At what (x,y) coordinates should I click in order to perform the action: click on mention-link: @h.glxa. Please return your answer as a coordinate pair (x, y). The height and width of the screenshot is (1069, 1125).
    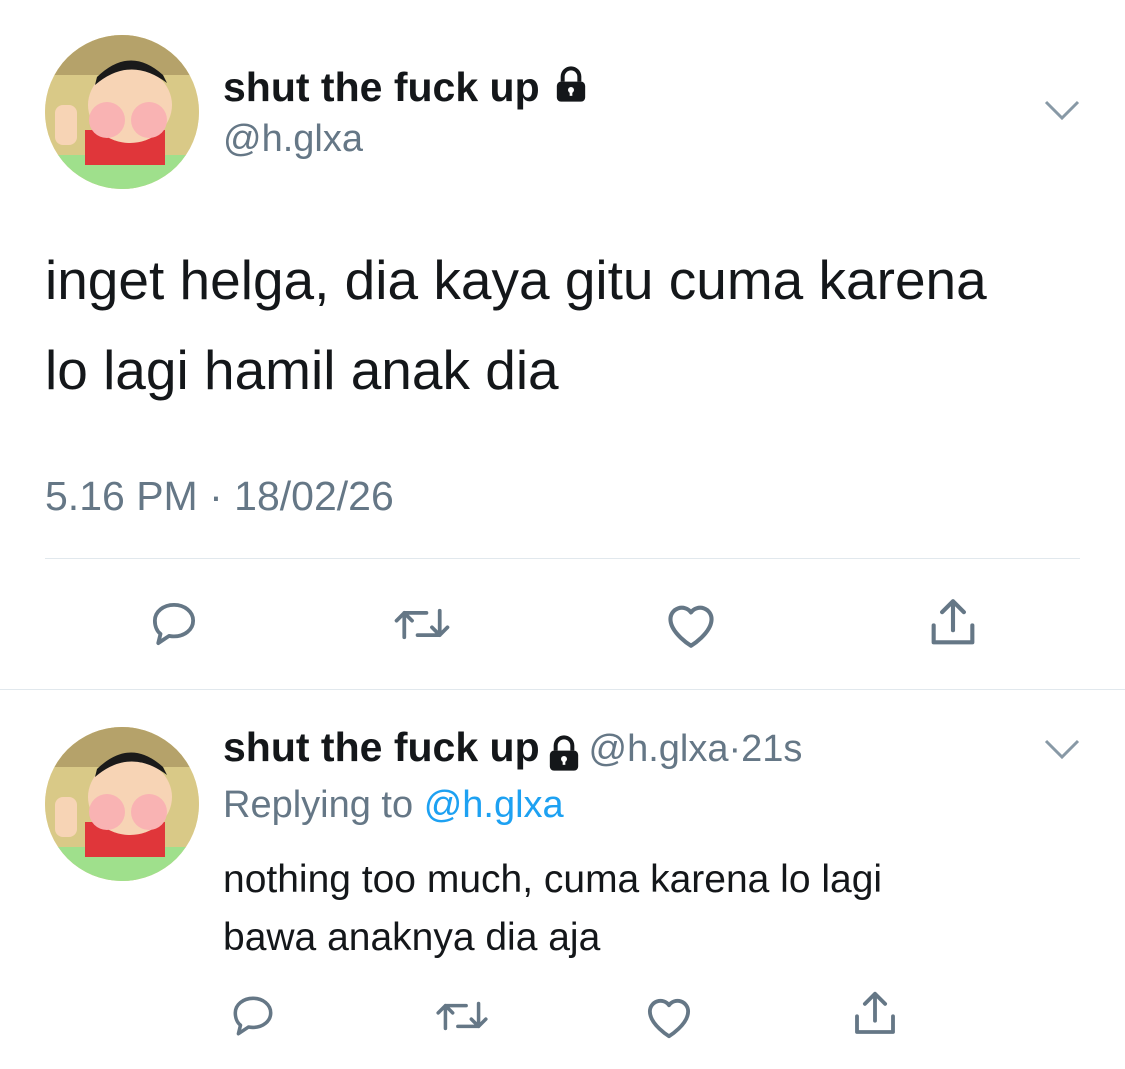
    Looking at the image, I should click on (494, 805).